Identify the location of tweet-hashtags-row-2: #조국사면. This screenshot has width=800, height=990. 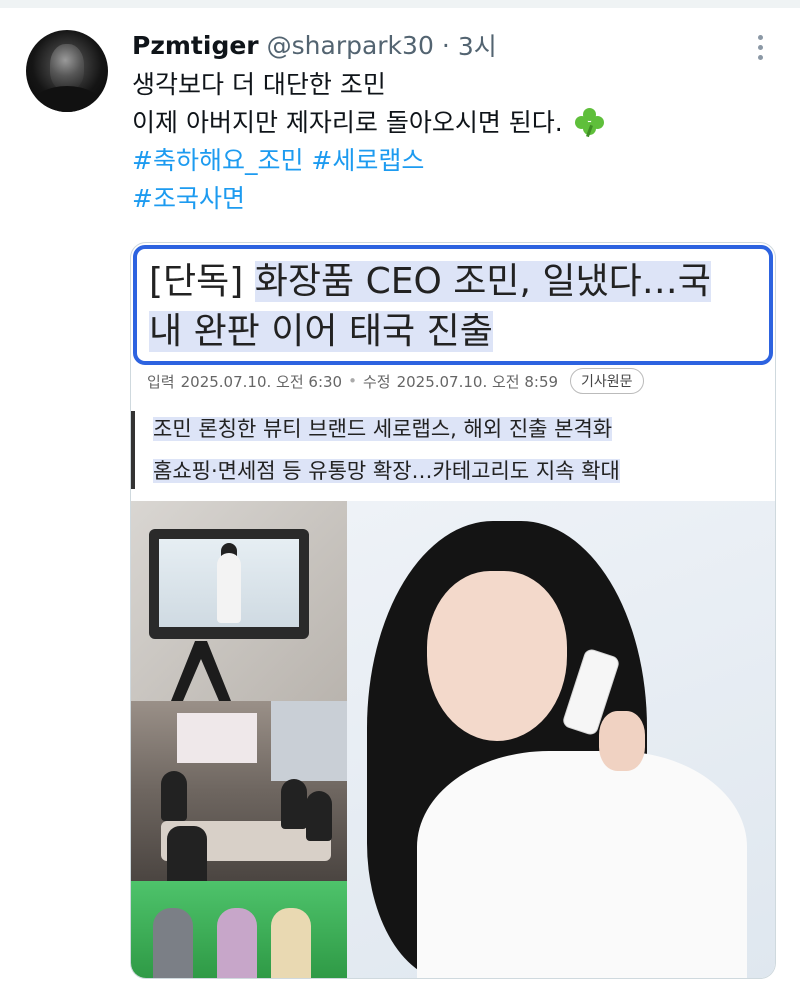
(442, 199).